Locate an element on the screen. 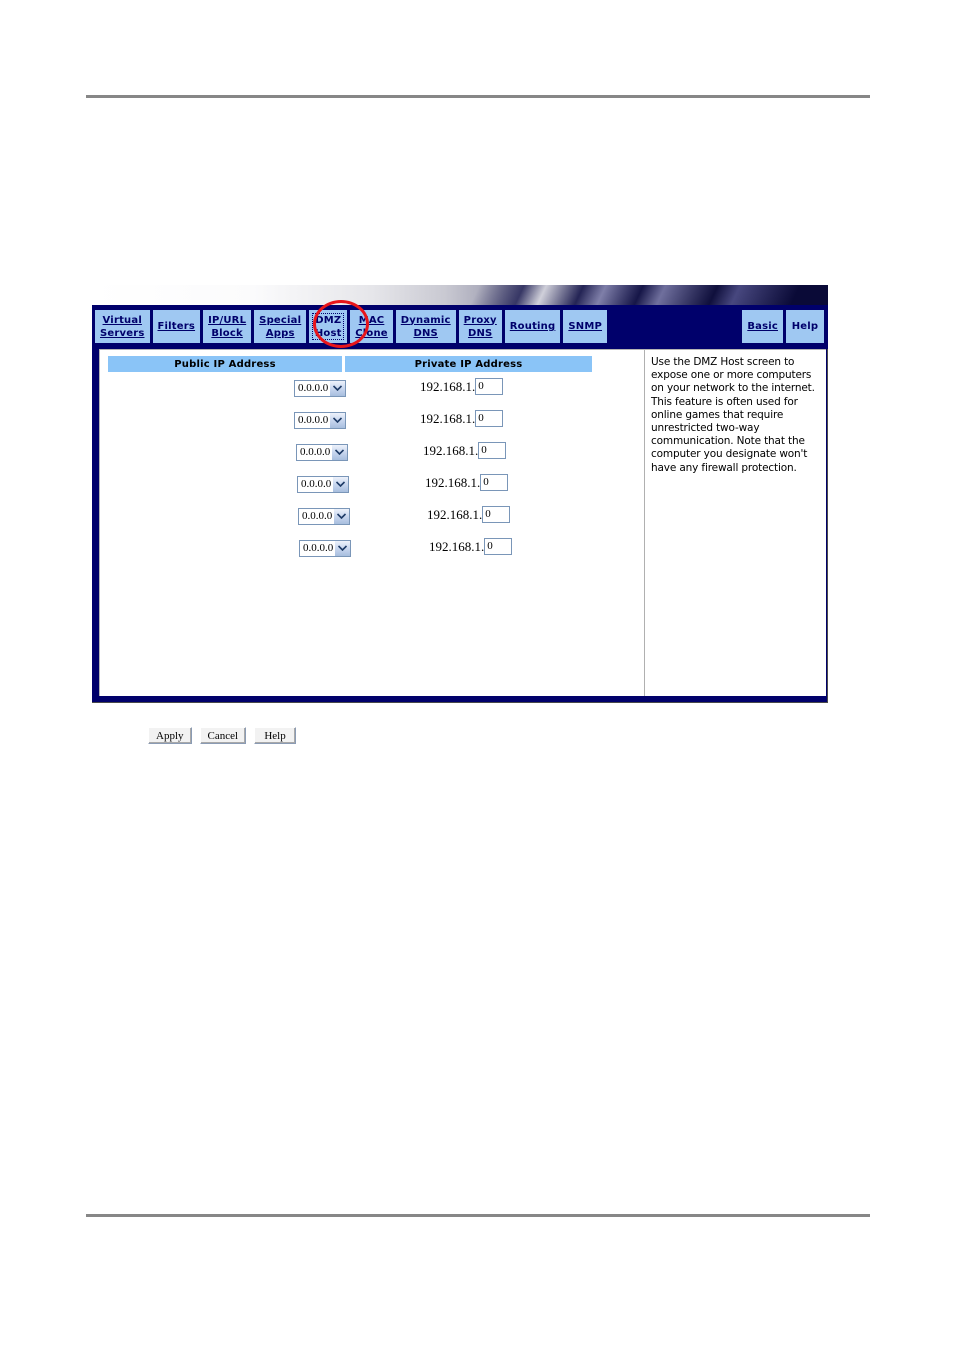 The width and height of the screenshot is (954, 1351). brand-banner is located at coordinates (460, 295).